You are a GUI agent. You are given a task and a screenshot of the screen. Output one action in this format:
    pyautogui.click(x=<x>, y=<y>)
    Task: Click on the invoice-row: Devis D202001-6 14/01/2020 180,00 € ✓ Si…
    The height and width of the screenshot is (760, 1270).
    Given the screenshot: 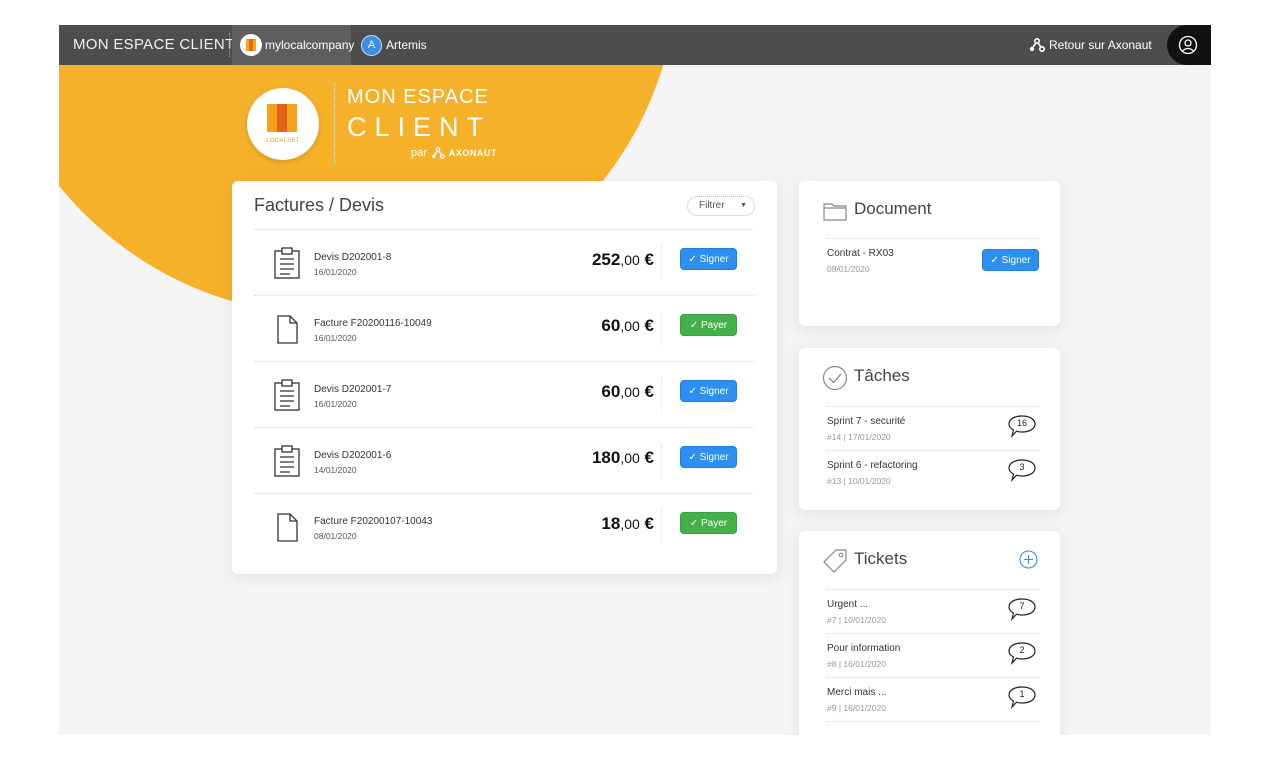 What is the action you would take?
    pyautogui.click(x=505, y=460)
    